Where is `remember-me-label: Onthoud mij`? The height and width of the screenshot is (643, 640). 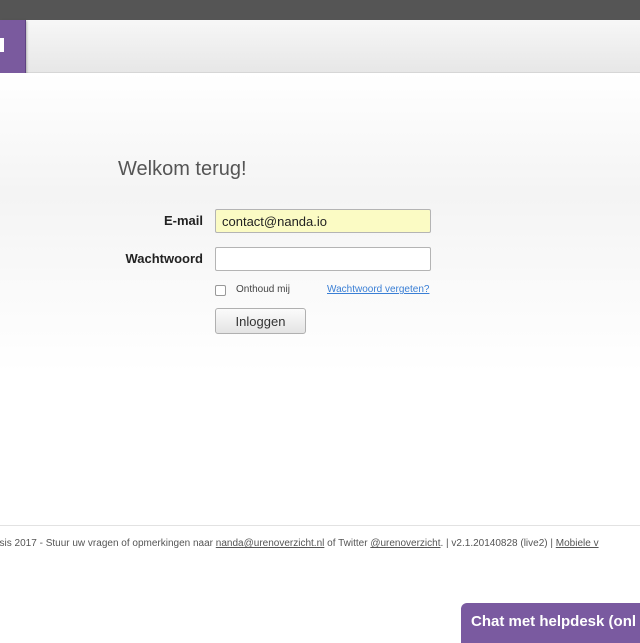
remember-me-label: Onthoud mij is located at coordinates (263, 289).